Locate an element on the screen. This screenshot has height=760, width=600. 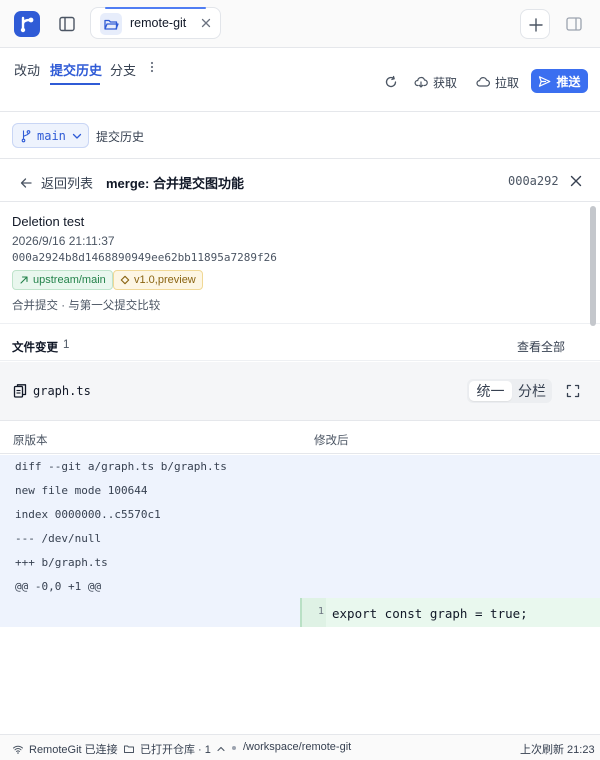
tag-ref-badge: v1.0,preview is located at coordinates (158, 280).